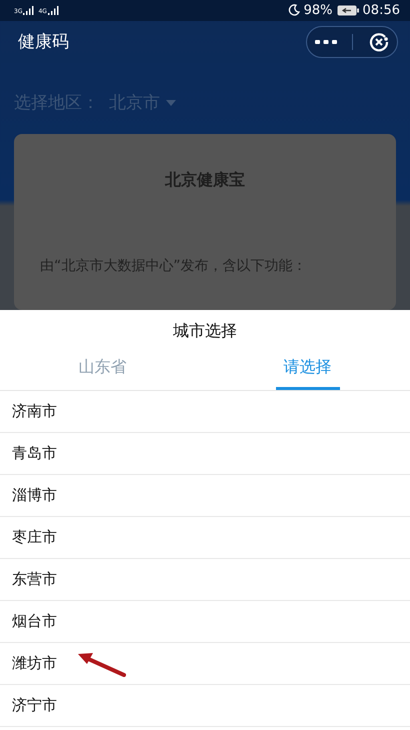 The width and height of the screenshot is (410, 730). I want to click on city-item: 枣庄市, so click(205, 538).